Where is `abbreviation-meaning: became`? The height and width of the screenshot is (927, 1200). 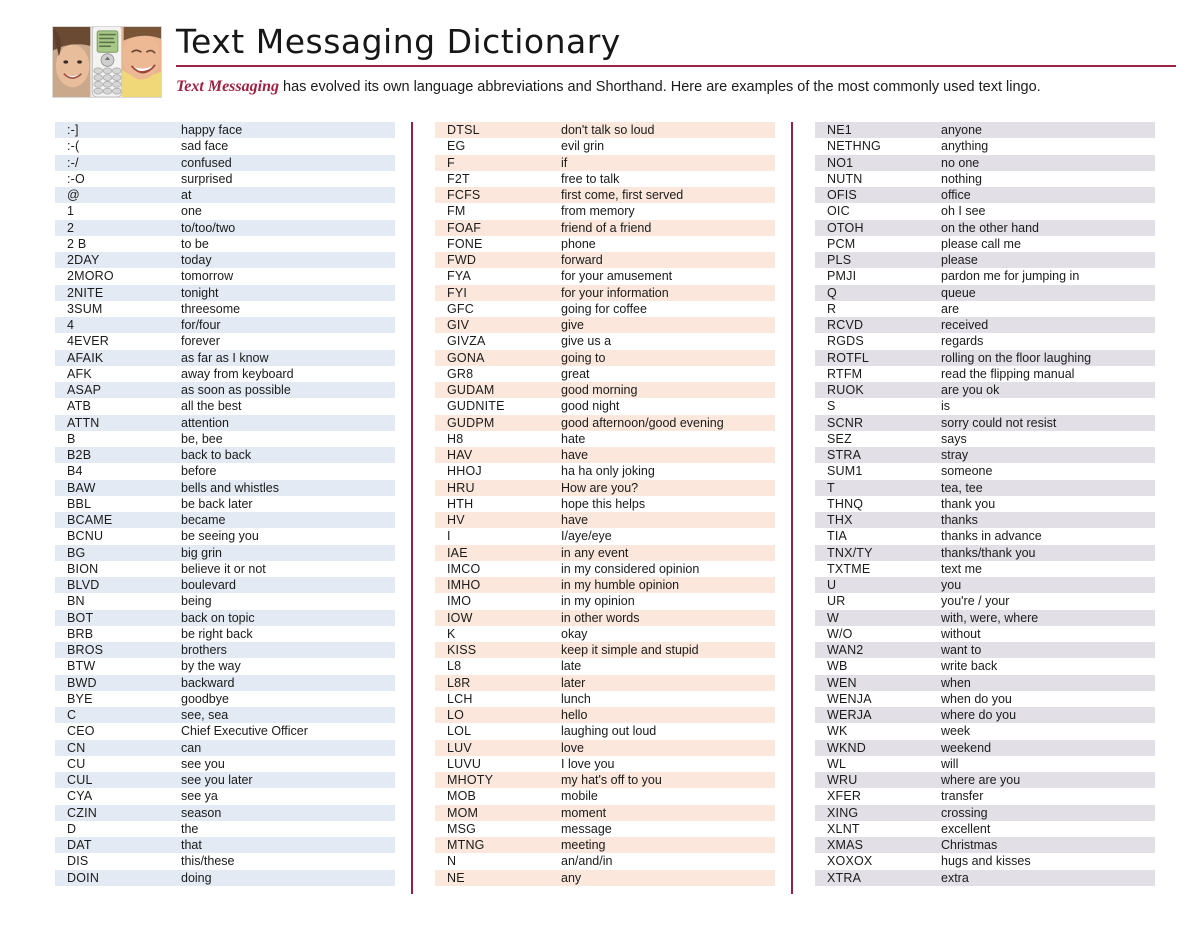 abbreviation-meaning: became is located at coordinates (203, 520).